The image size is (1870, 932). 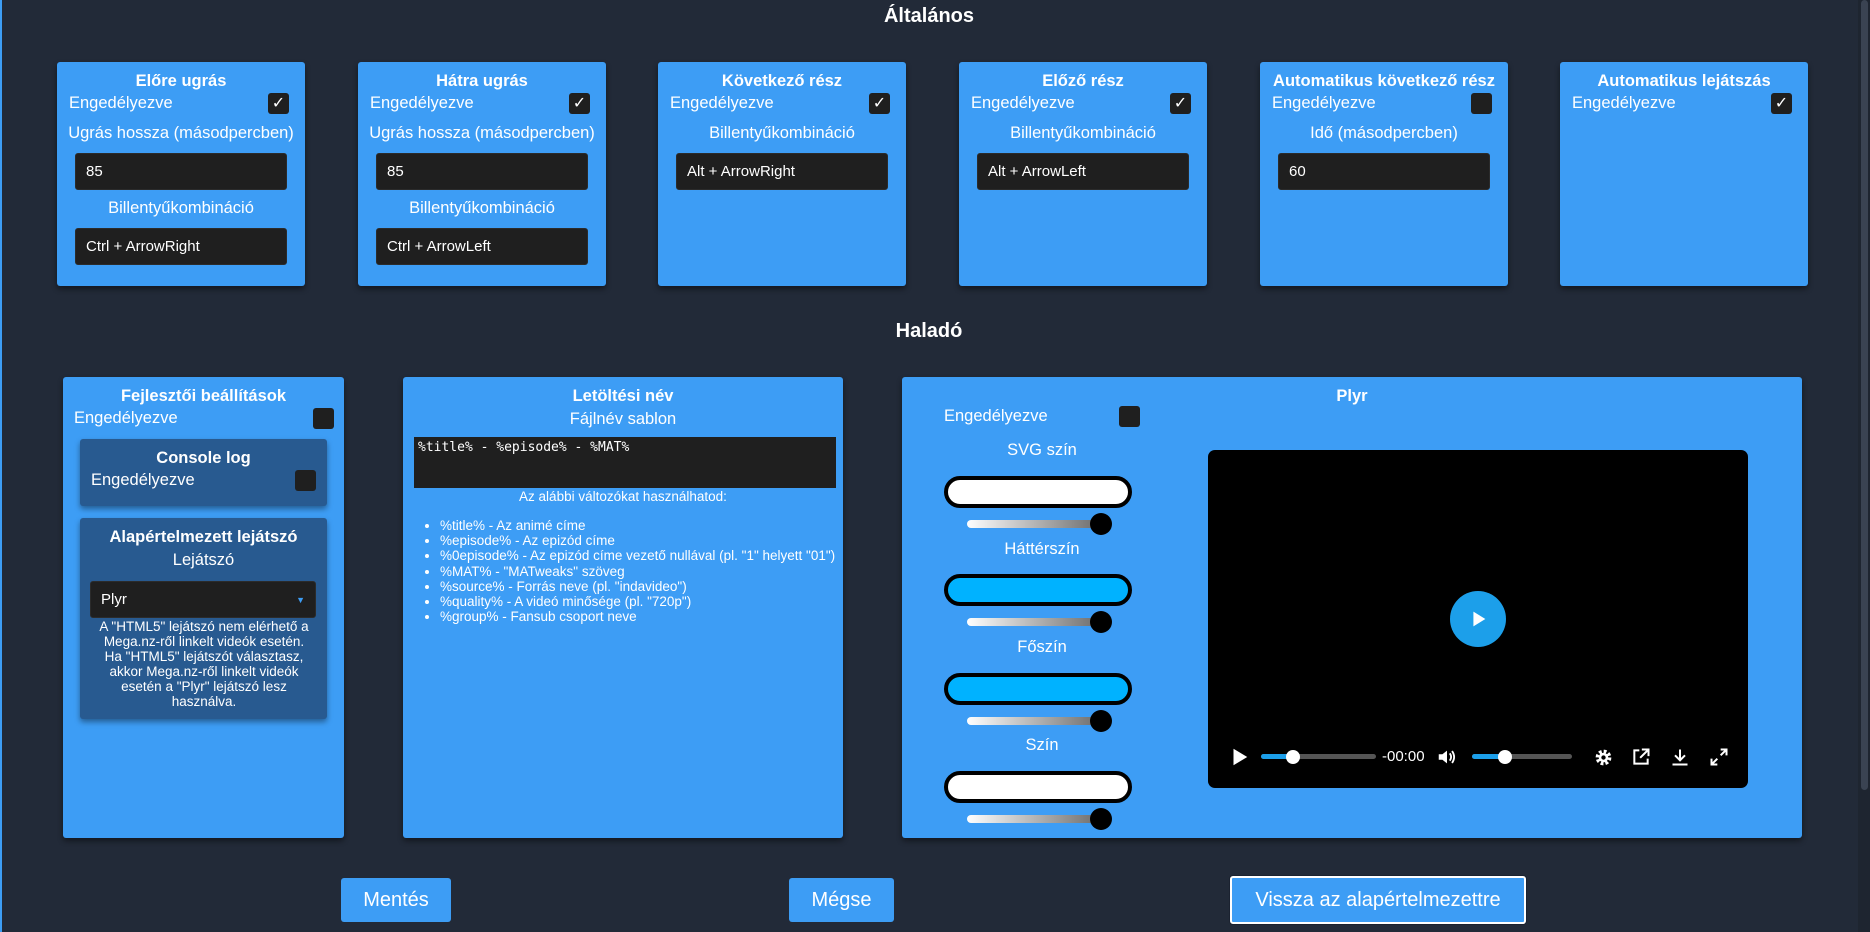 I want to click on forward-skip-length-input: 85, so click(x=181, y=171).